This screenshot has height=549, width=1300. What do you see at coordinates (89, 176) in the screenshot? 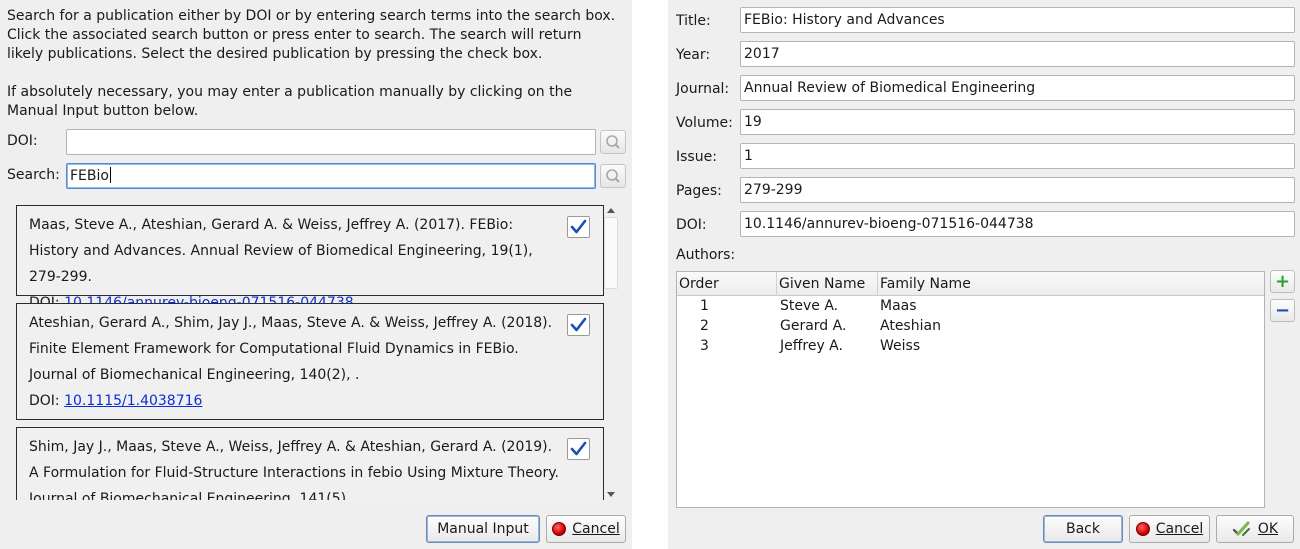
I see `search-input-text: FEBio` at bounding box center [89, 176].